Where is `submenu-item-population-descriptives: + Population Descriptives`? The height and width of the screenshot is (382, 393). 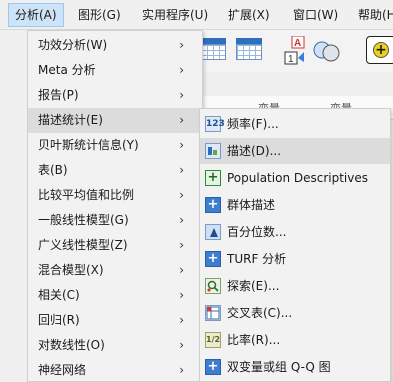
submenu-item-population-descriptives: + Population Descriptives is located at coordinates (295, 178).